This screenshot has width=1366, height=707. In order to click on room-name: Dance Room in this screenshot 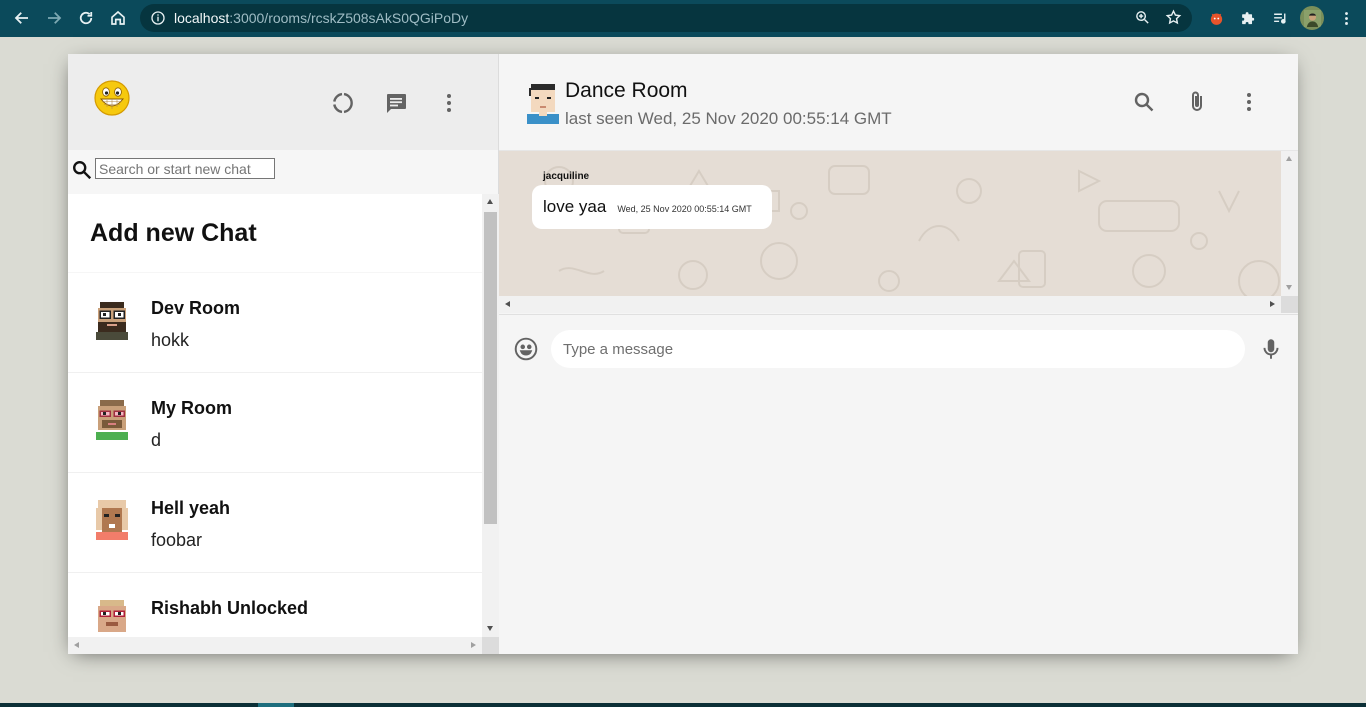, I will do `click(626, 90)`.